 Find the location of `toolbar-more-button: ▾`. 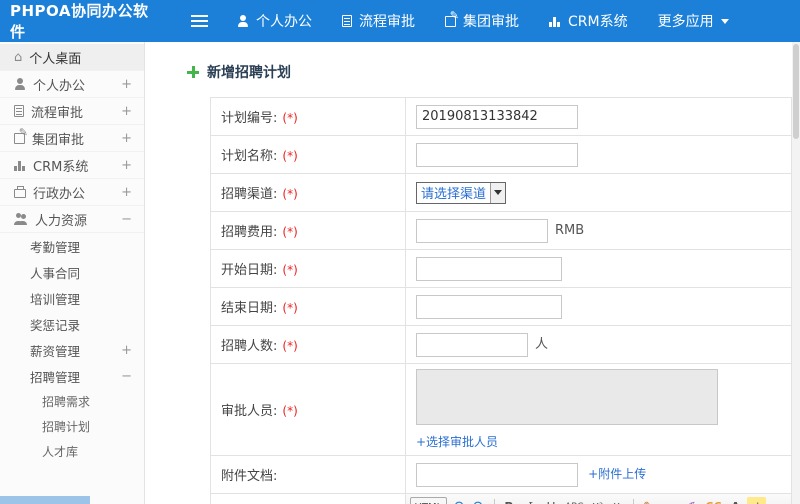

toolbar-more-button: ▾ is located at coordinates (777, 500).